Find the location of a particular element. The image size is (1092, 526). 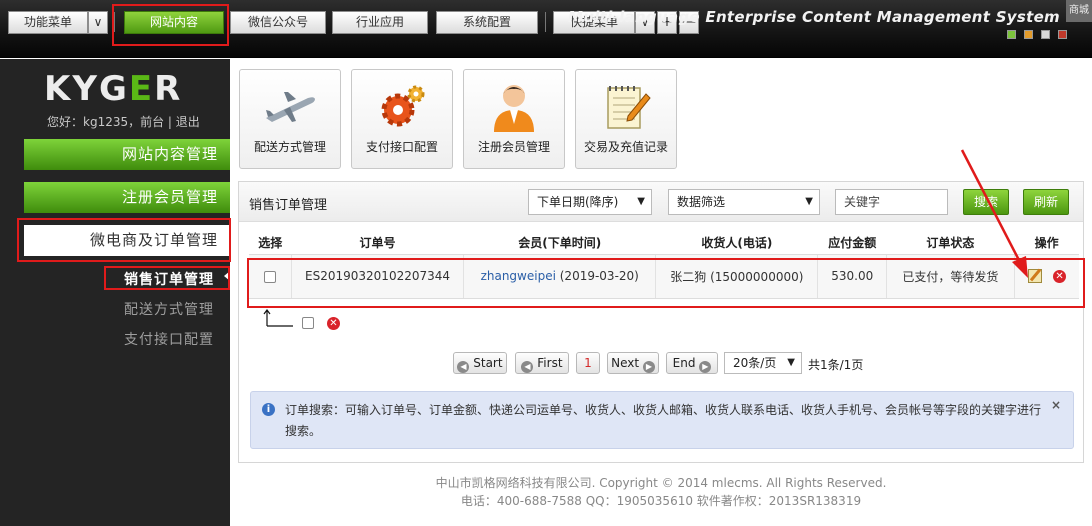

page-first-button: ◀ First is located at coordinates (542, 363).